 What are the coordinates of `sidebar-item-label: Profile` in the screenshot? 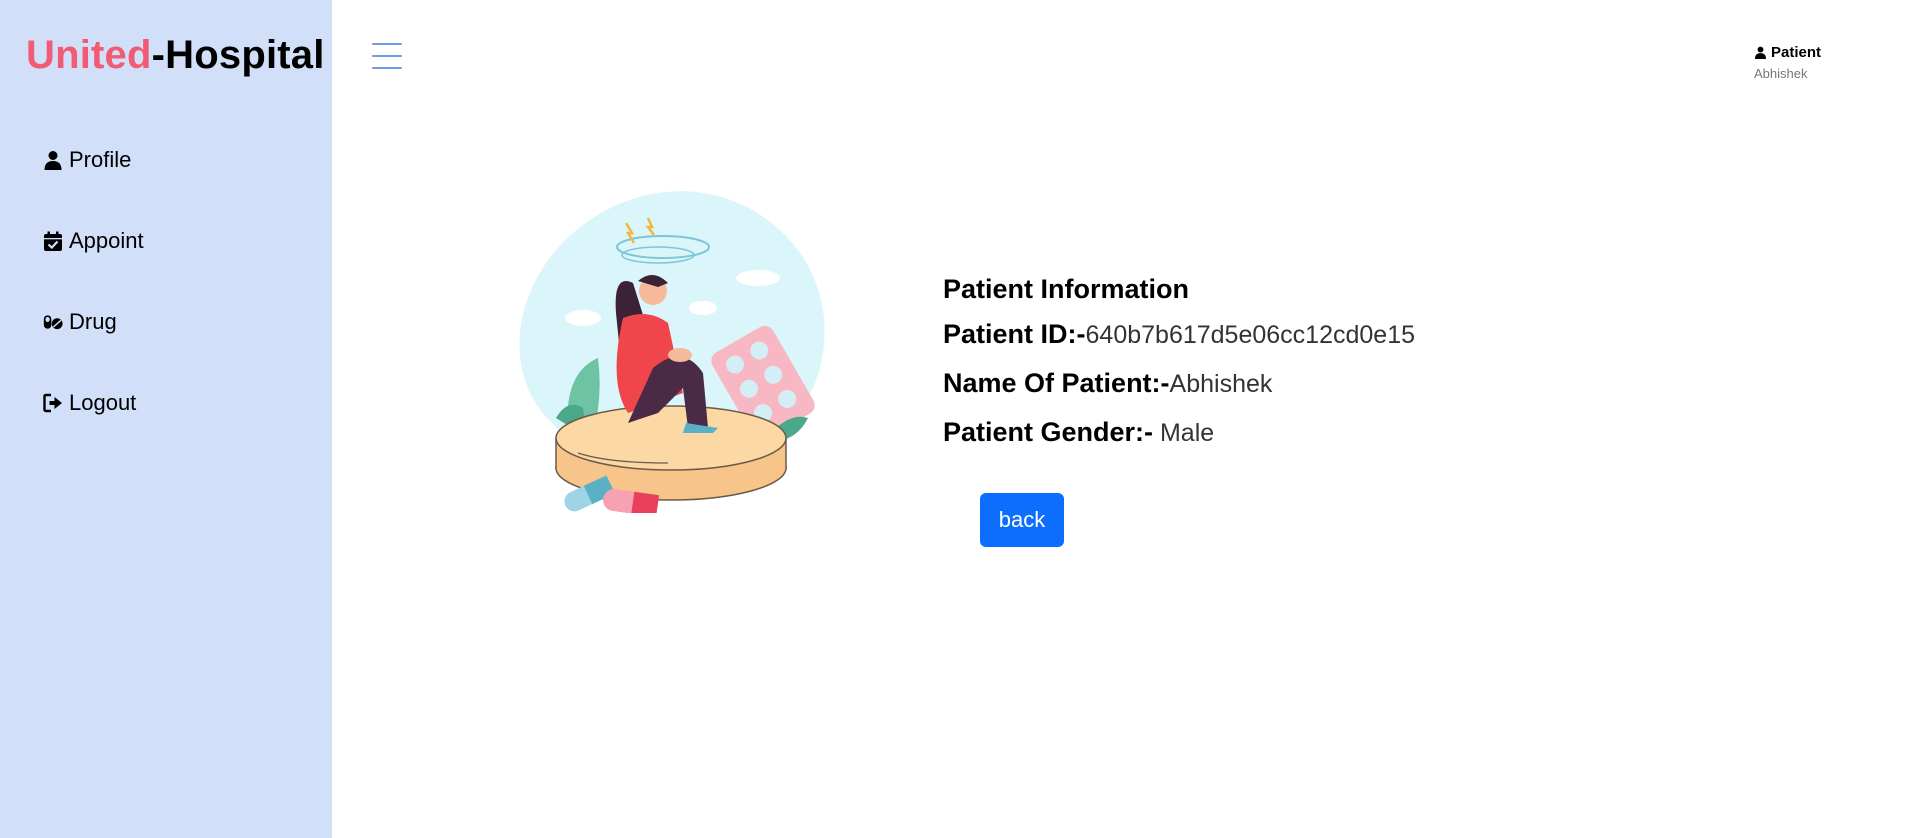 It's located at (100, 159).